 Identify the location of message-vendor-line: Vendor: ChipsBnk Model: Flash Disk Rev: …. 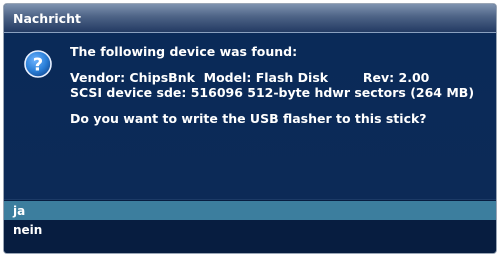
(280, 77).